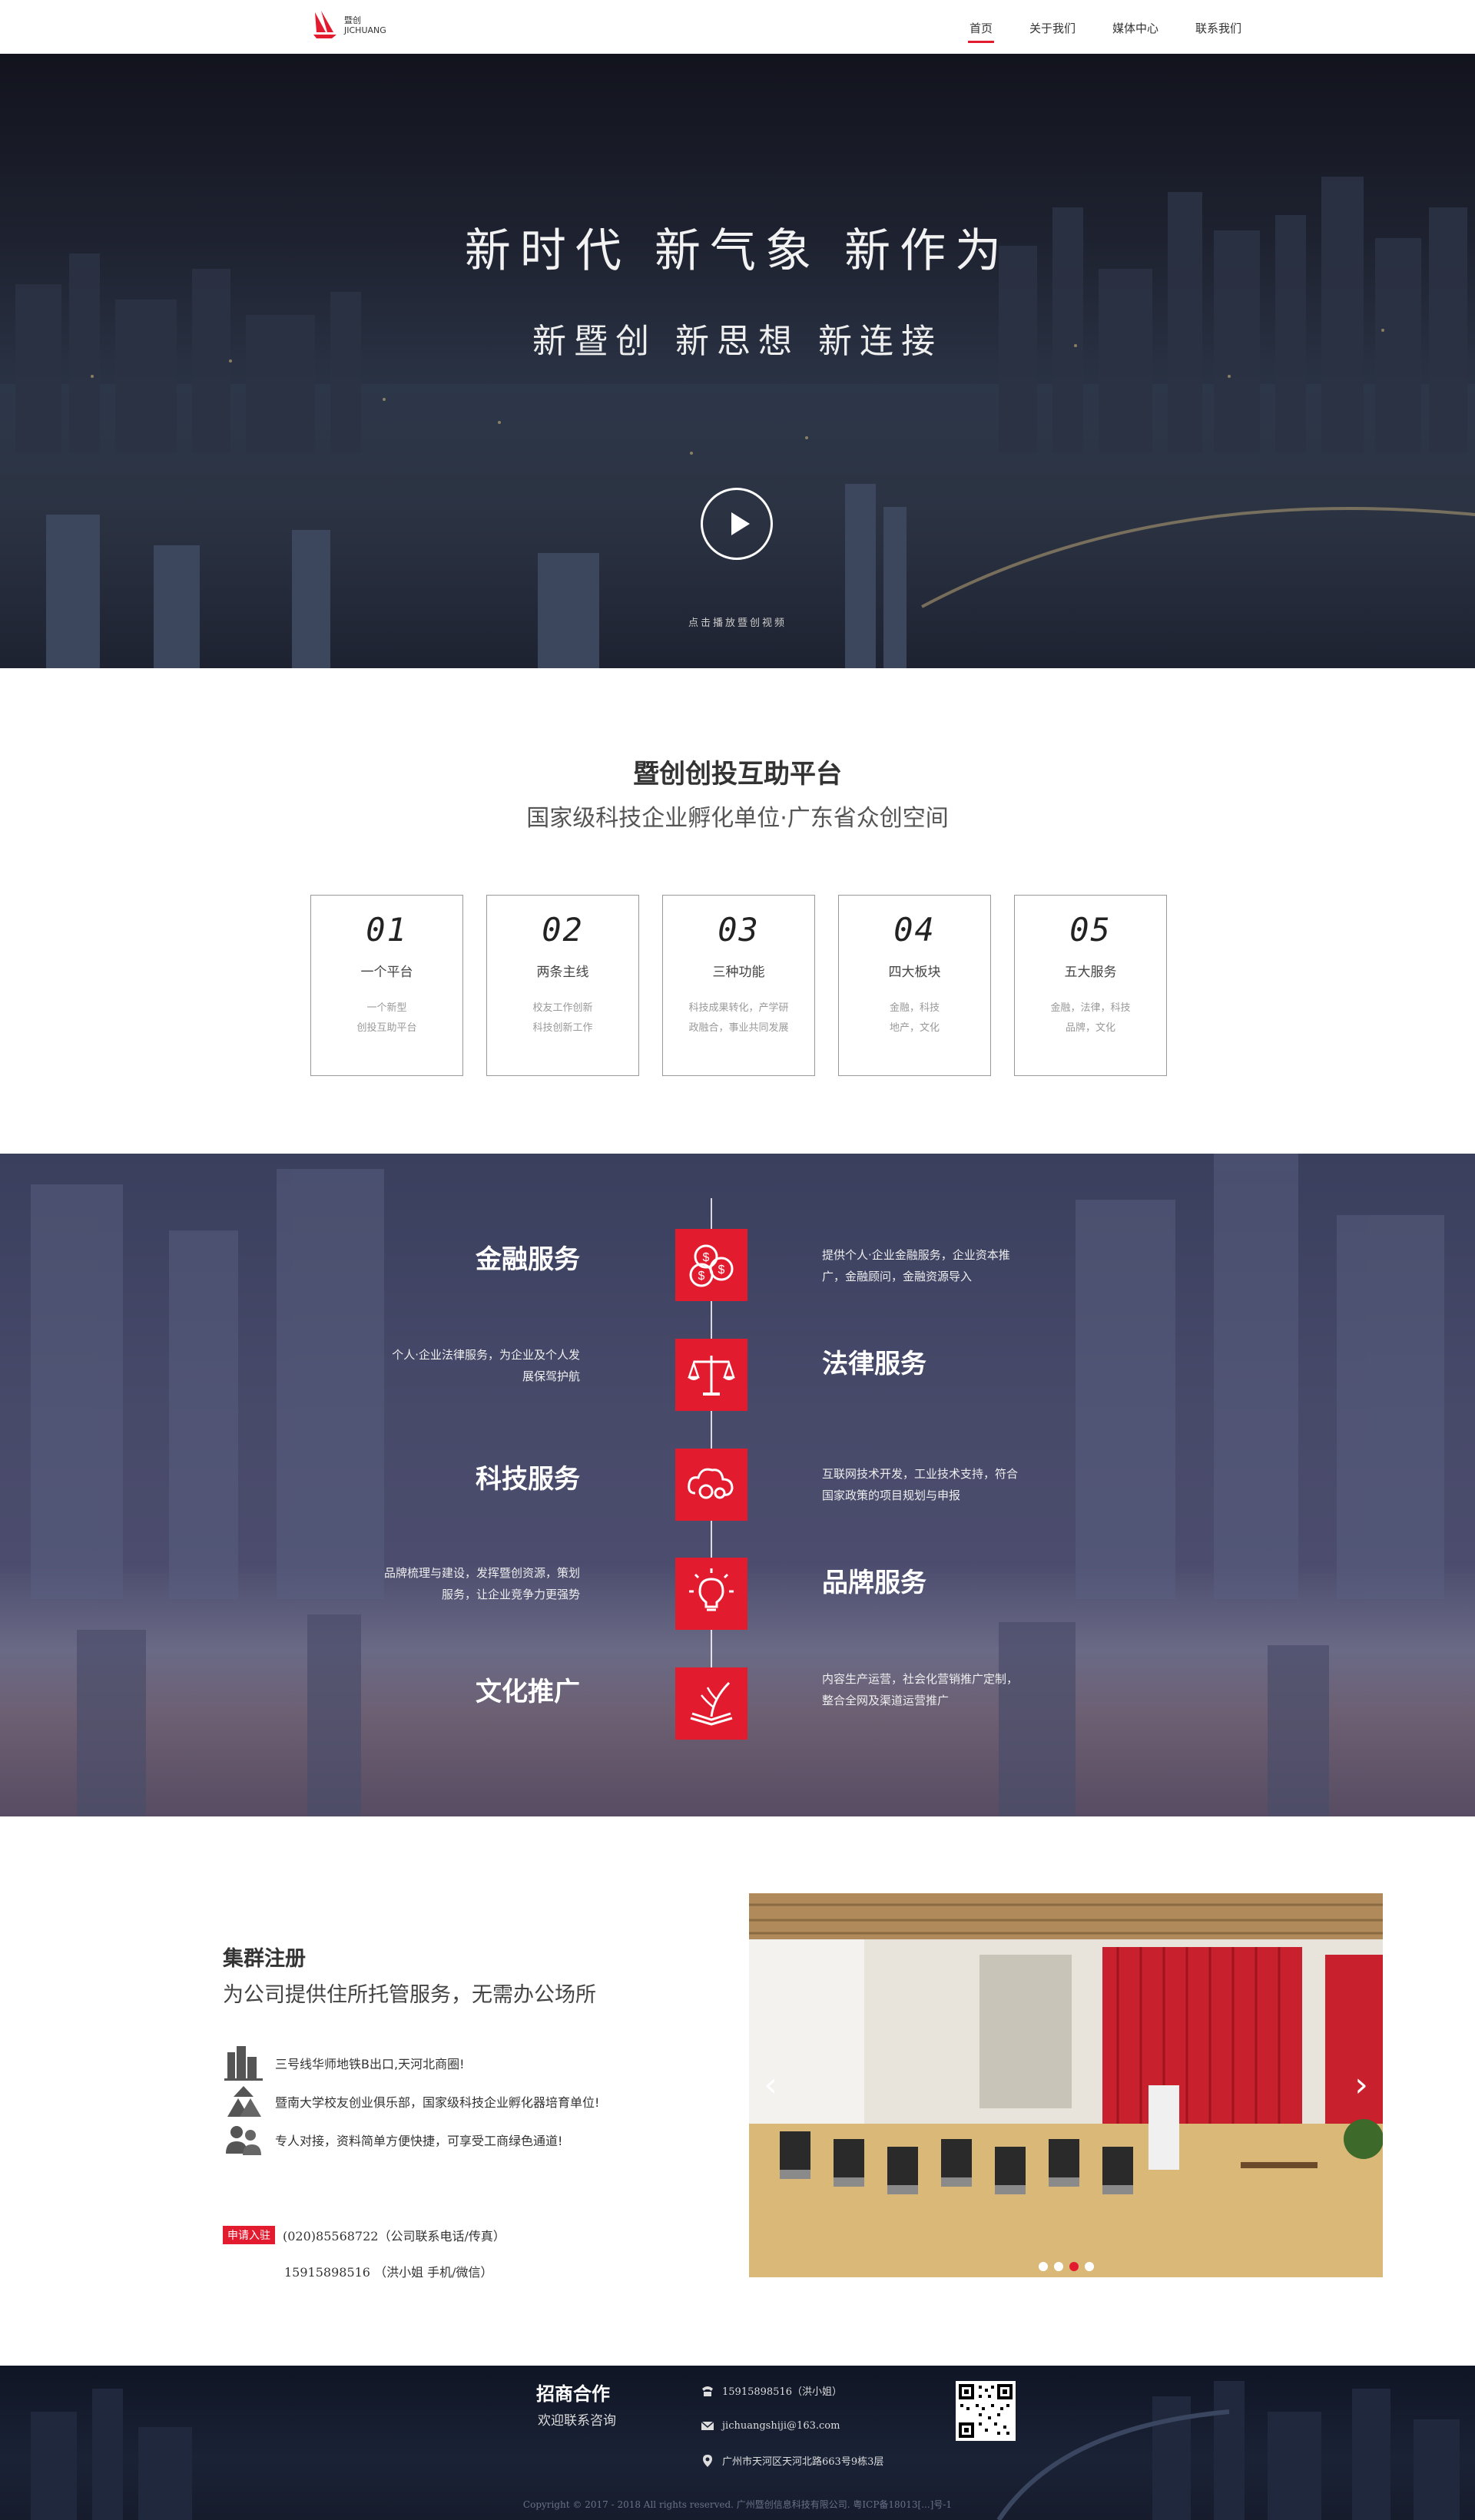  Describe the element at coordinates (711, 1265) in the screenshot. I see `coins-icon: $ $ $` at that location.